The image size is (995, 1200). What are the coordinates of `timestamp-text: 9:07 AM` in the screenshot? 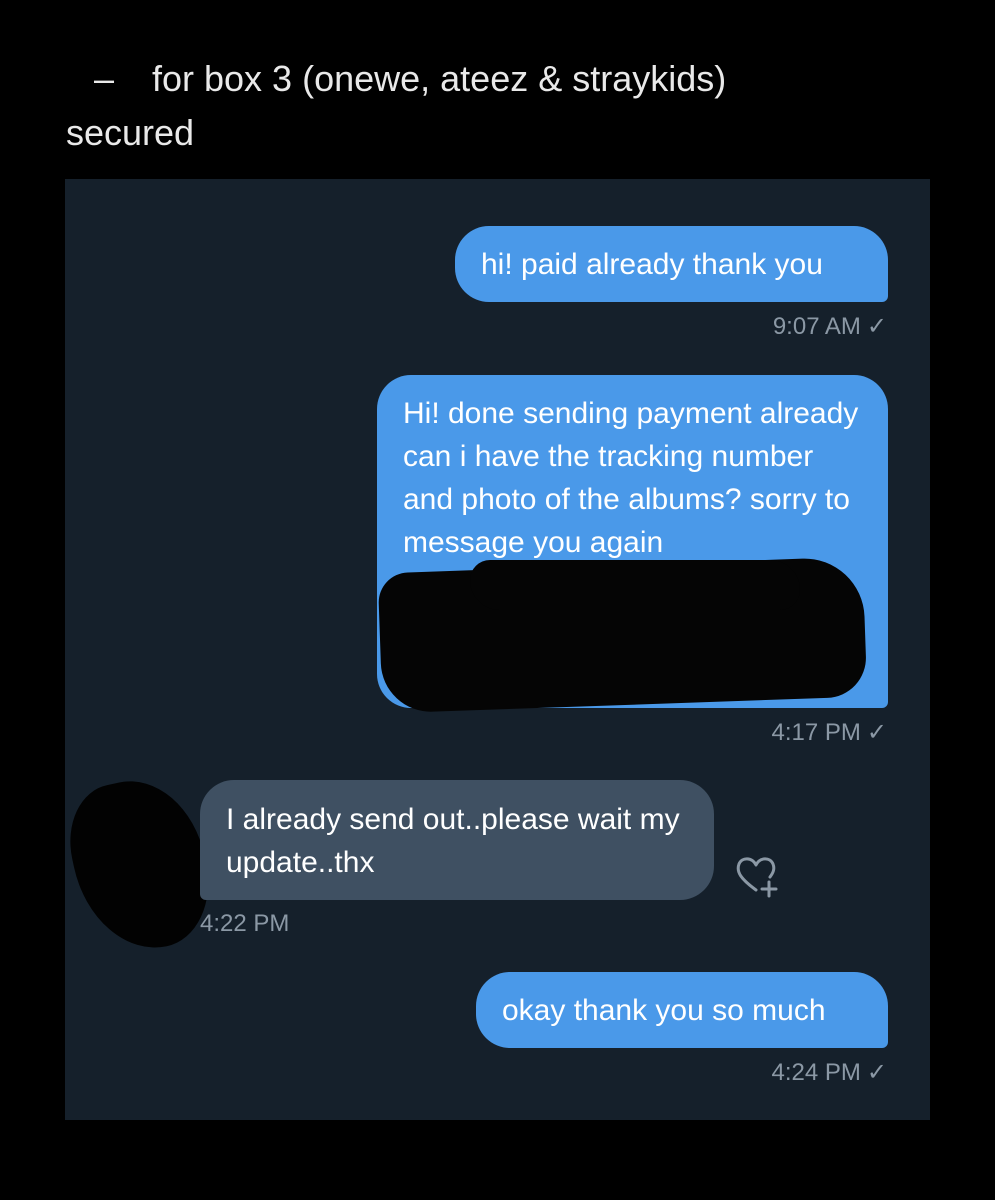 It's located at (816, 326).